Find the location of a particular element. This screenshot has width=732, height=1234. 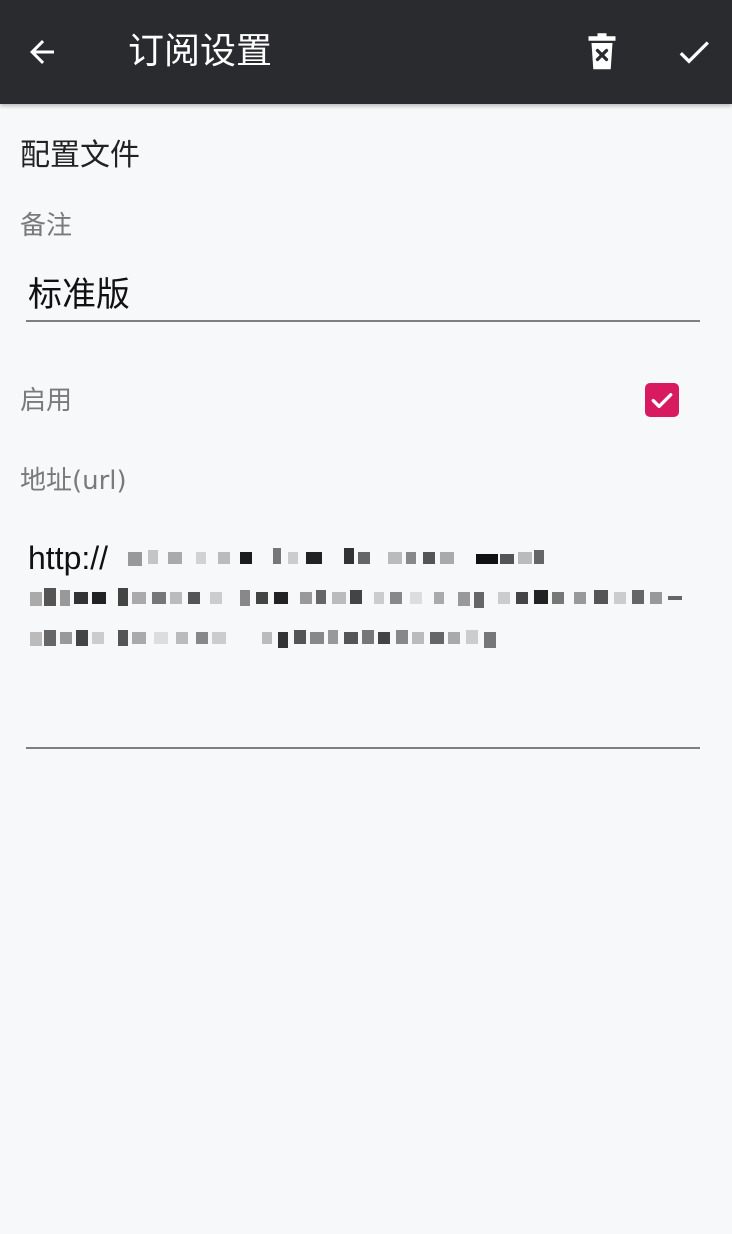

trash-can-x-icon is located at coordinates (602, 51).